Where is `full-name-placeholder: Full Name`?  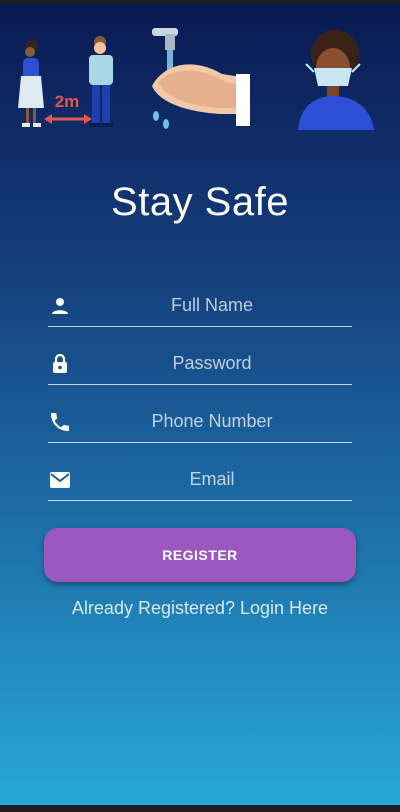
full-name-placeholder: Full Name is located at coordinates (212, 305).